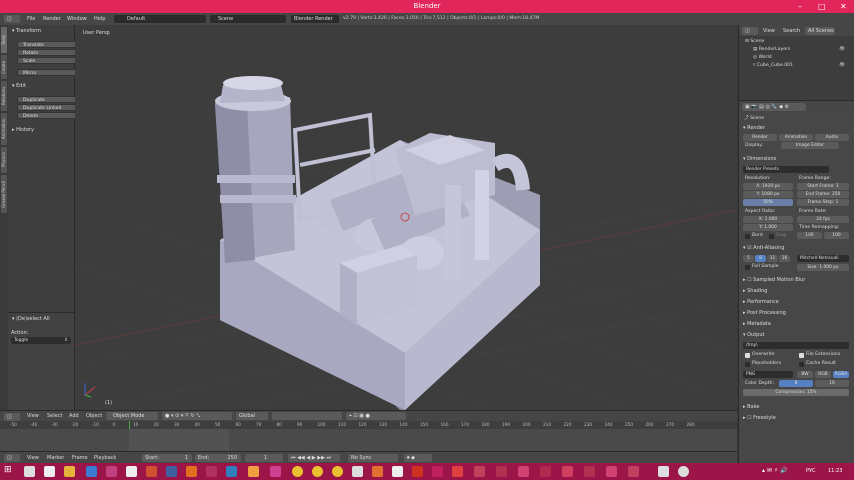 The height and width of the screenshot is (480, 854). I want to click on operator-header: ▾ (De)select All, so click(31, 319).